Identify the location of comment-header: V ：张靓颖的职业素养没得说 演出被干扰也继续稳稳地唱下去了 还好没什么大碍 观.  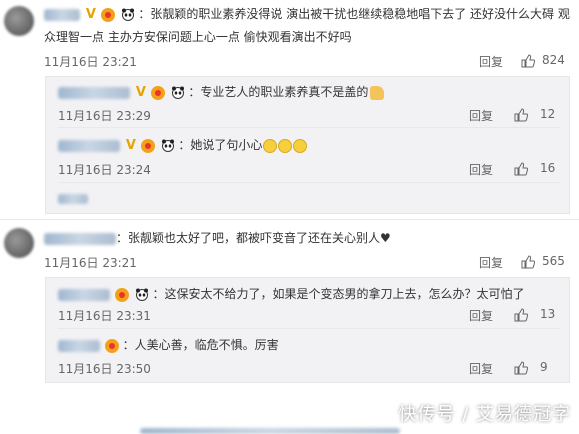
(307, 14).